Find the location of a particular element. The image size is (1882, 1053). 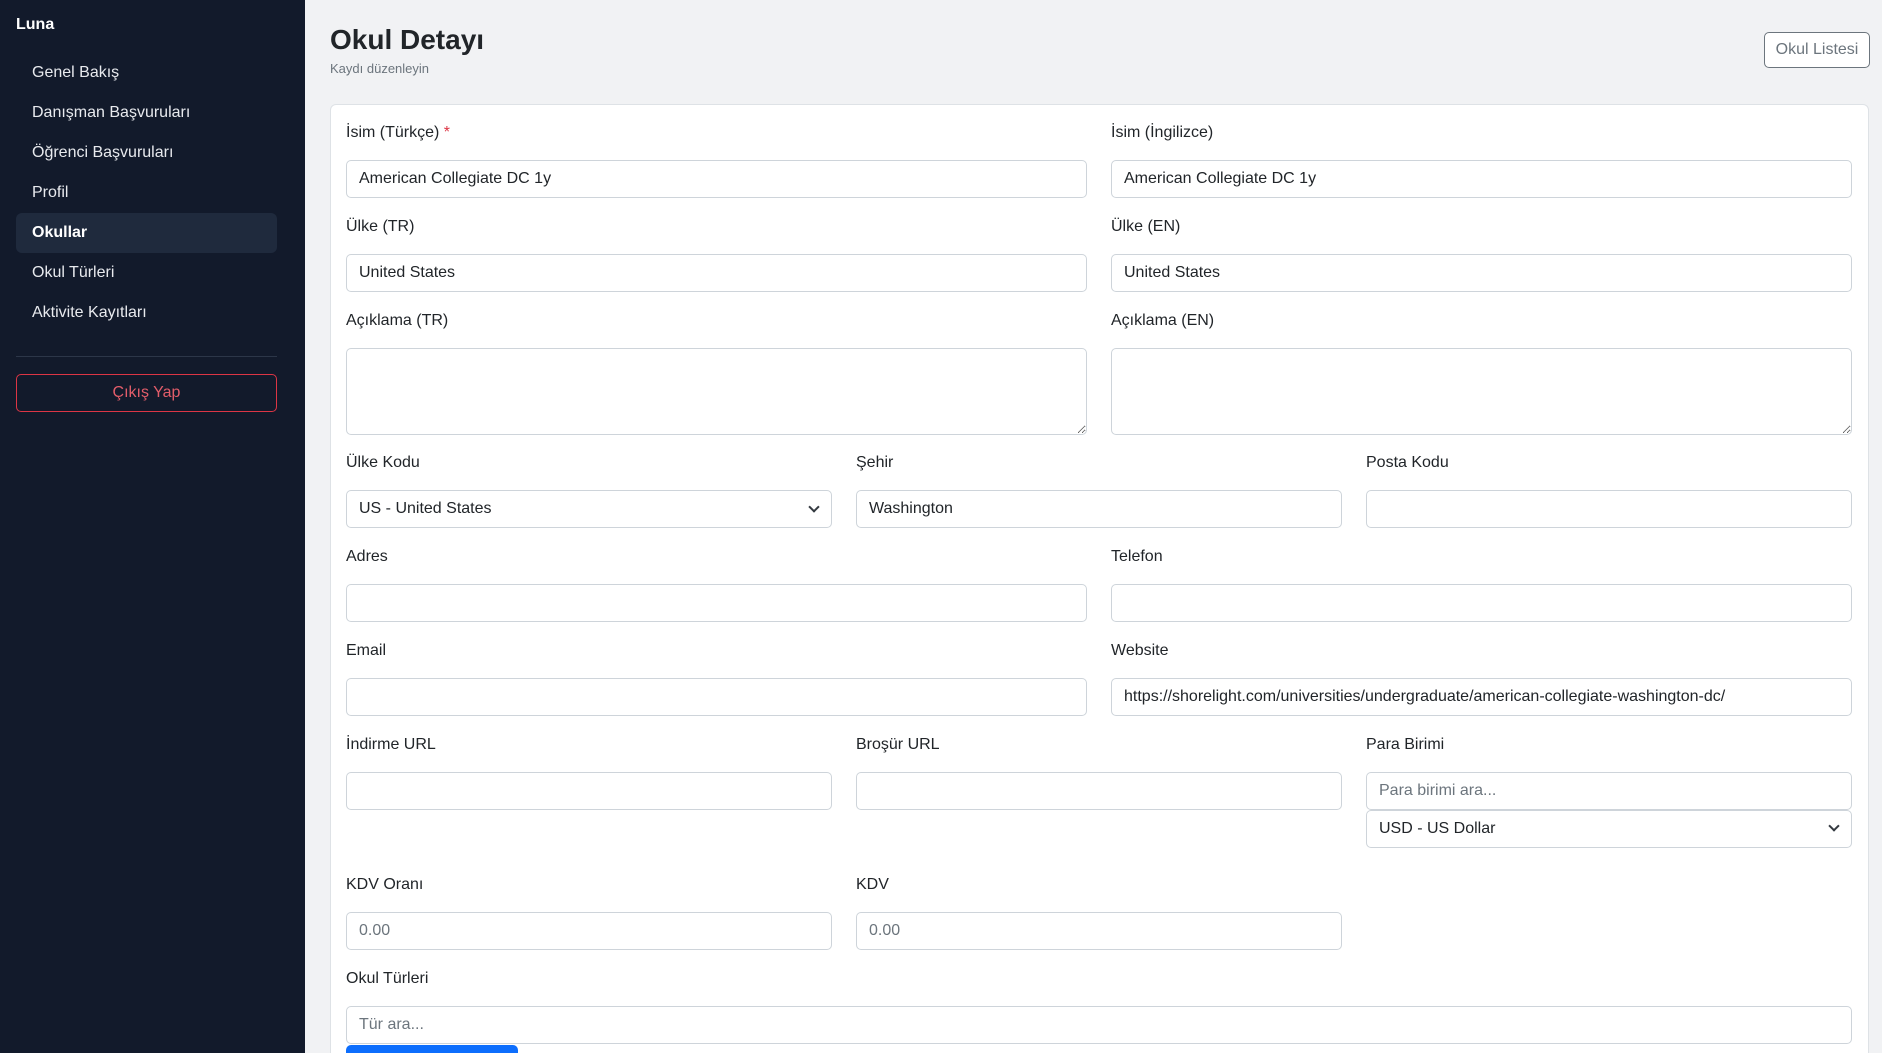

vat-label: KDV is located at coordinates (872, 884).